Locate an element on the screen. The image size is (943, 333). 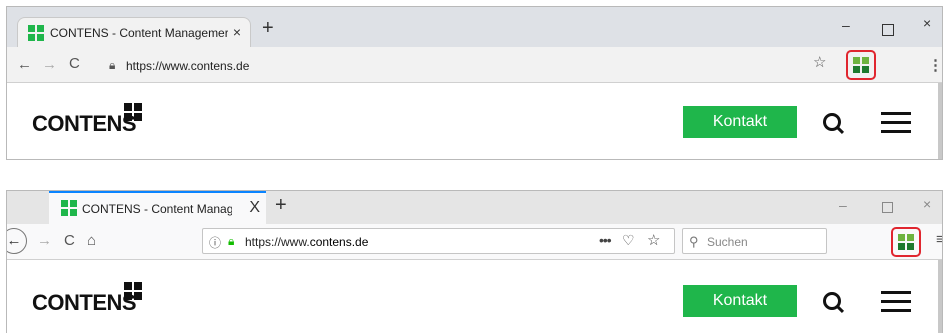
firefox-menu-icon: ≡ is located at coordinates (939, 239).